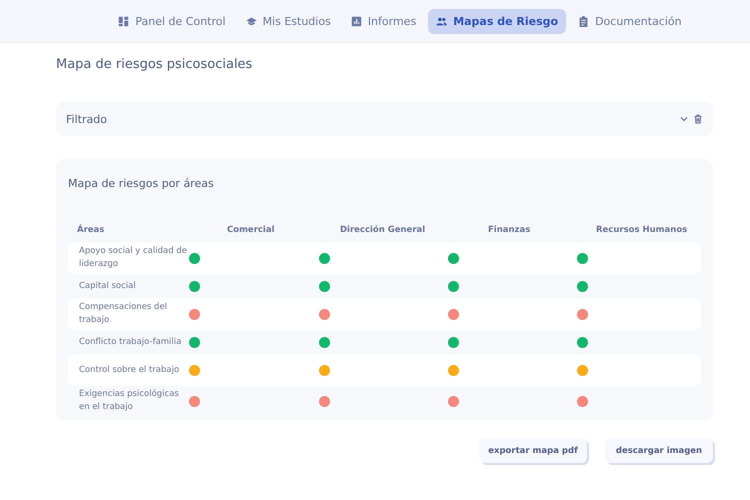  What do you see at coordinates (497, 21) in the screenshot?
I see `nav-tab: Mapas de Riesgo` at bounding box center [497, 21].